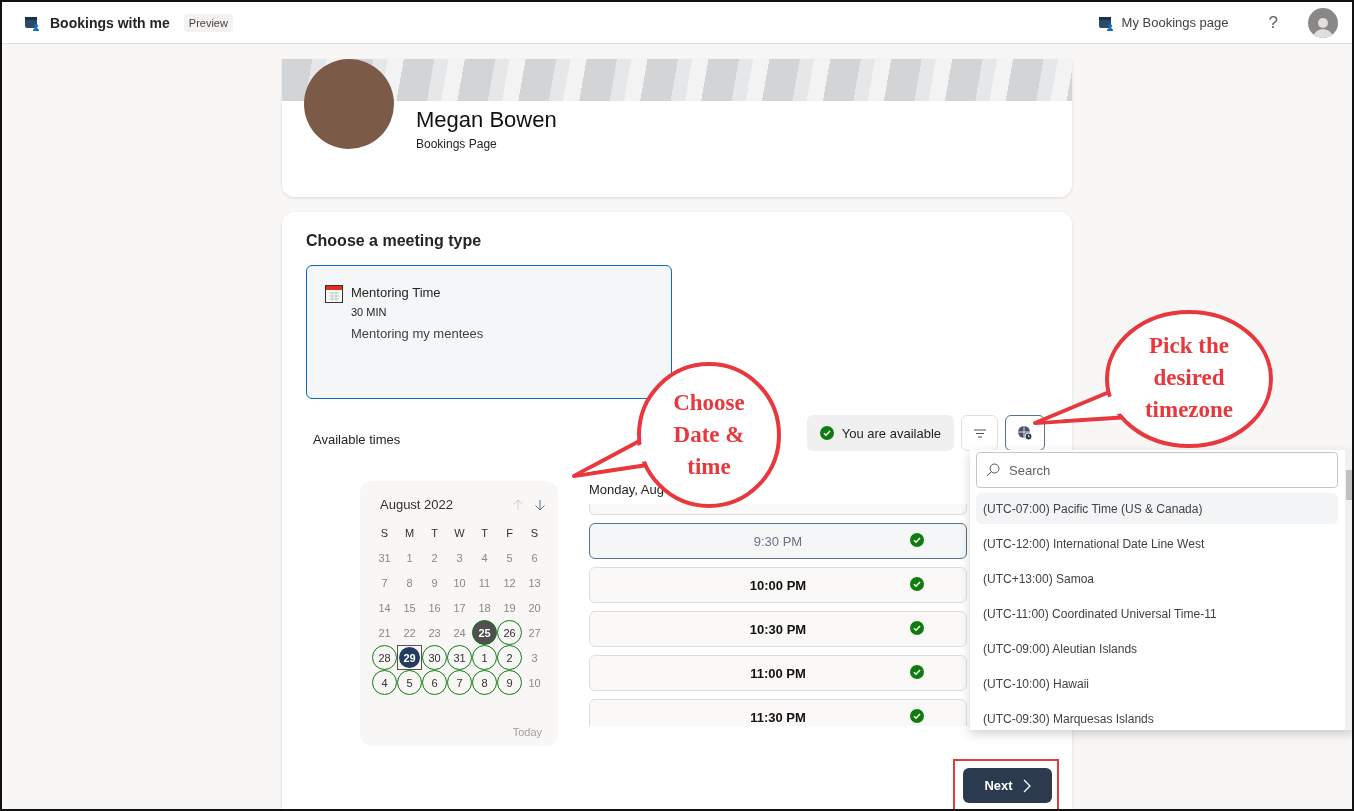 This screenshot has width=1354, height=811. Describe the element at coordinates (1157, 508) in the screenshot. I see `timezone-option: (UTC-07:00) Pacific Time (US & Canada)` at that location.